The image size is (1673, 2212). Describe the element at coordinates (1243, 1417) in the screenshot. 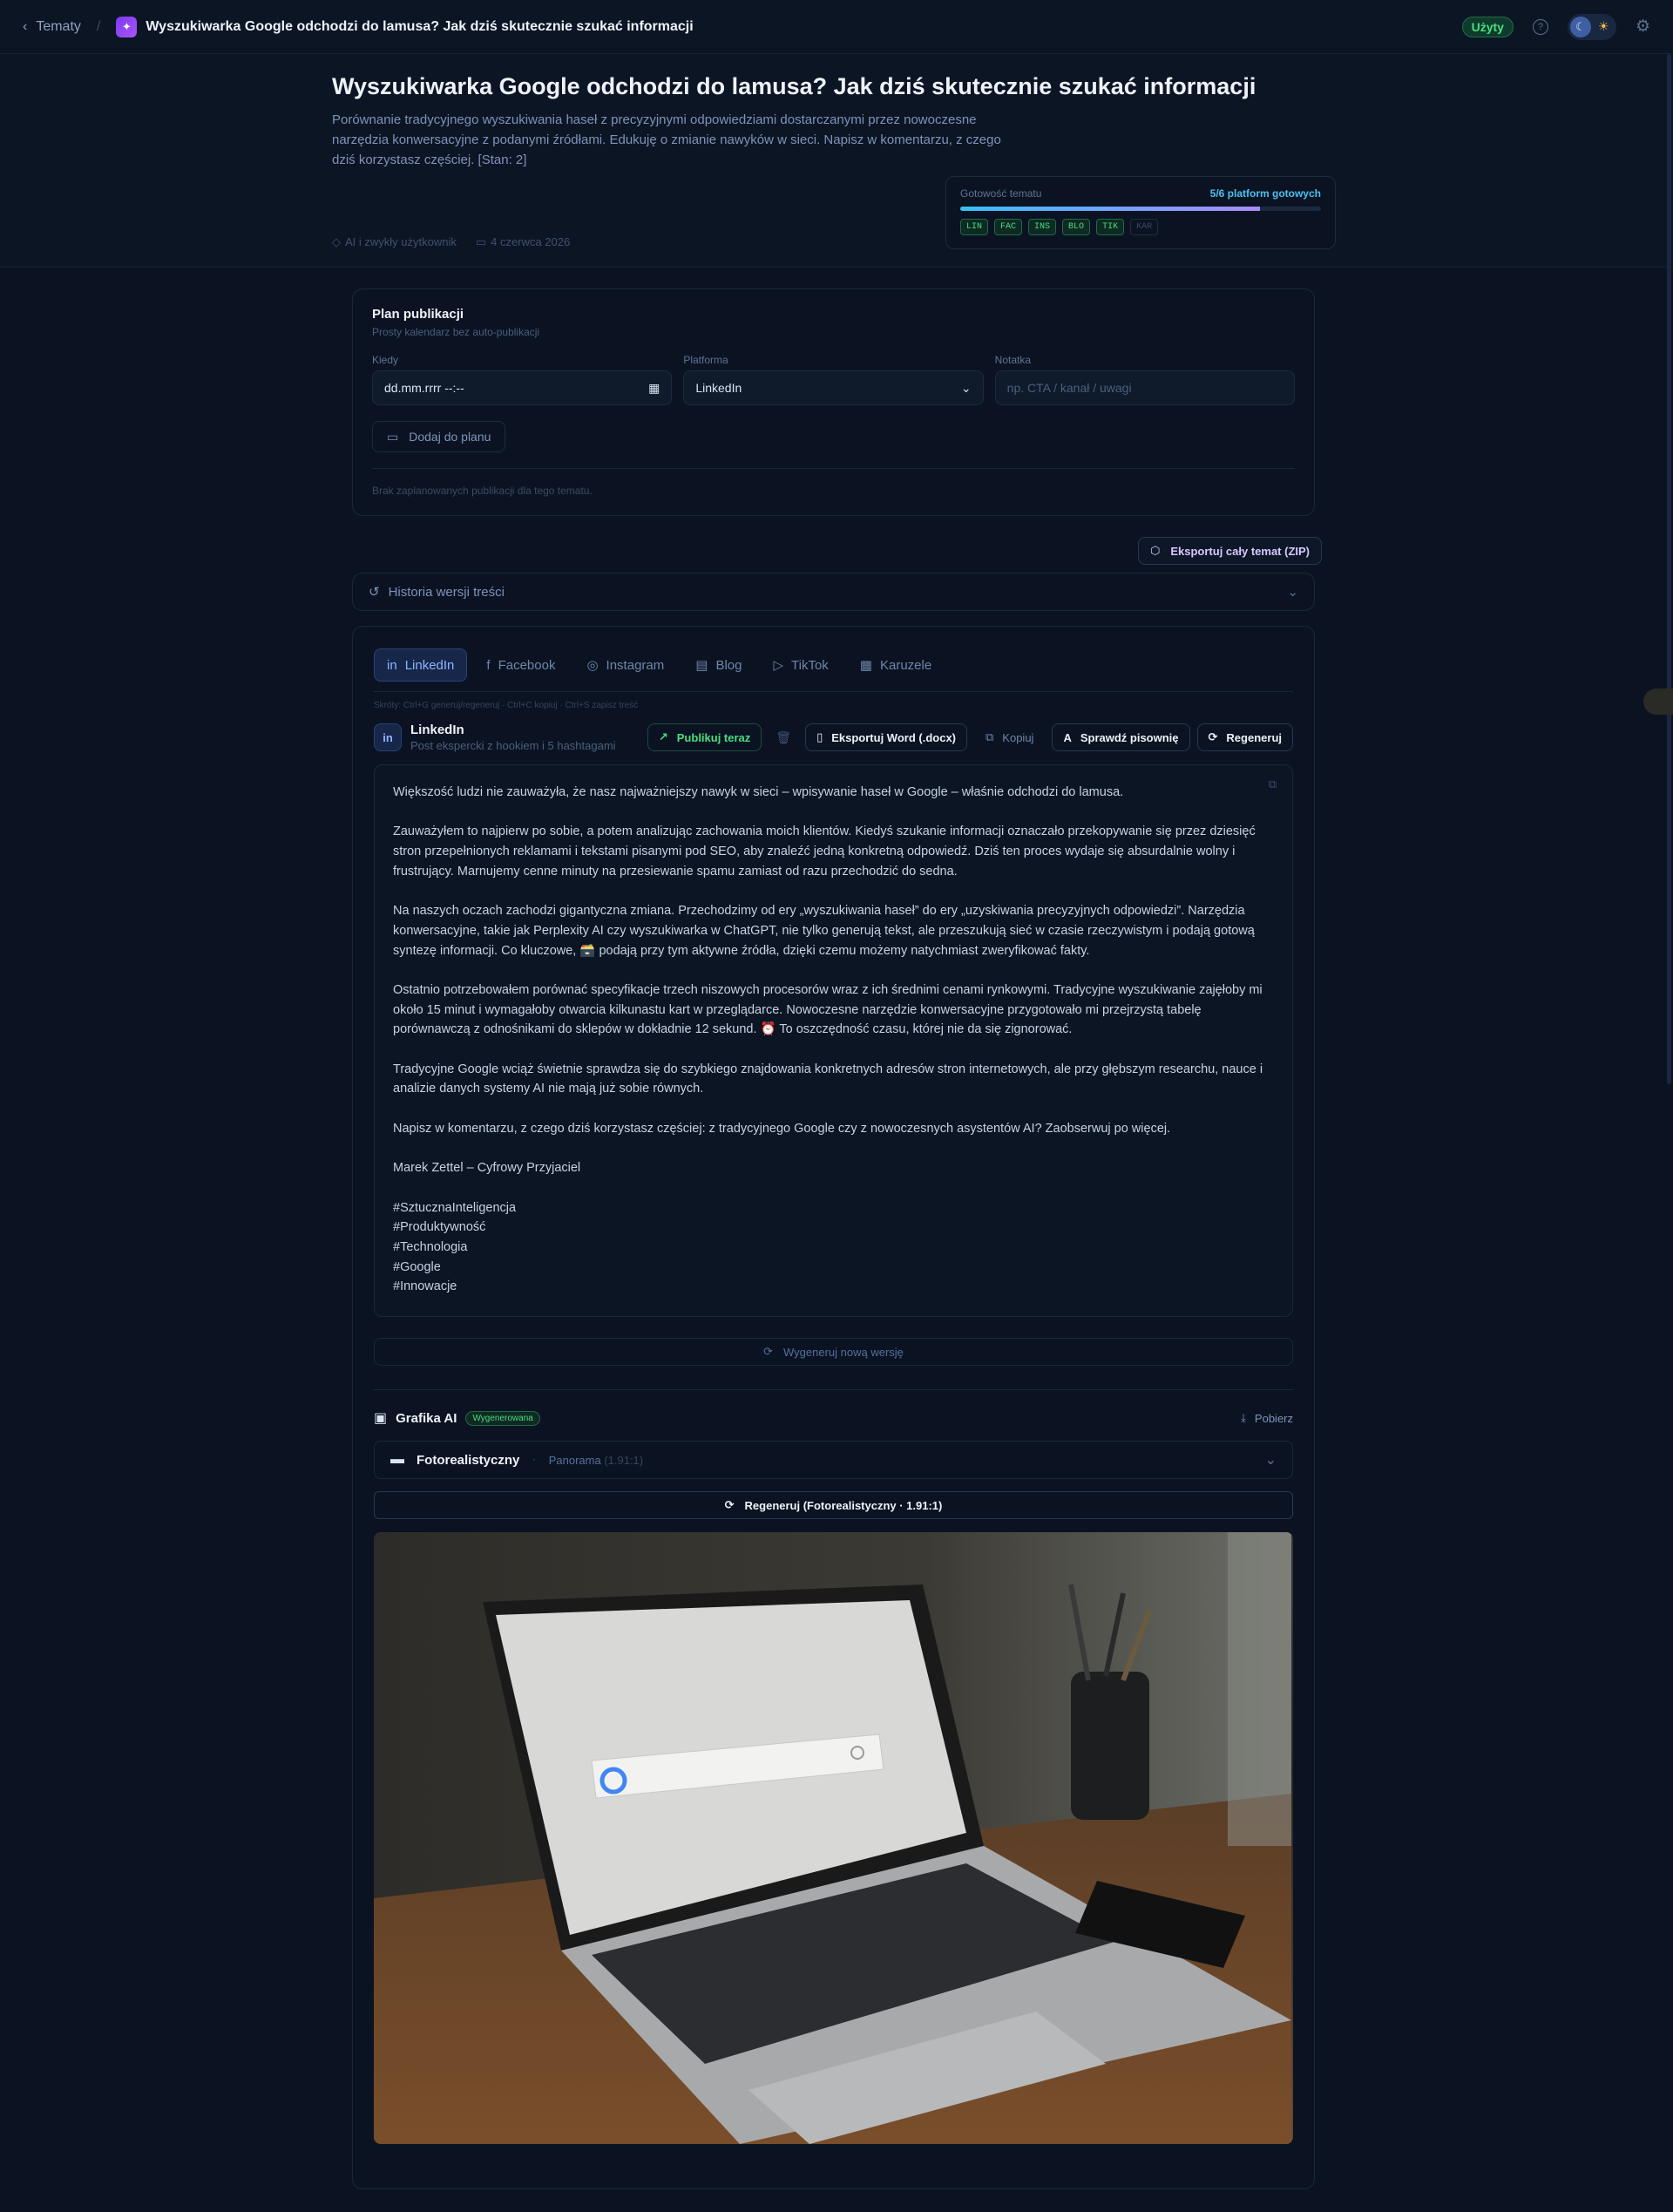

I see `download-icon: ⤓` at that location.